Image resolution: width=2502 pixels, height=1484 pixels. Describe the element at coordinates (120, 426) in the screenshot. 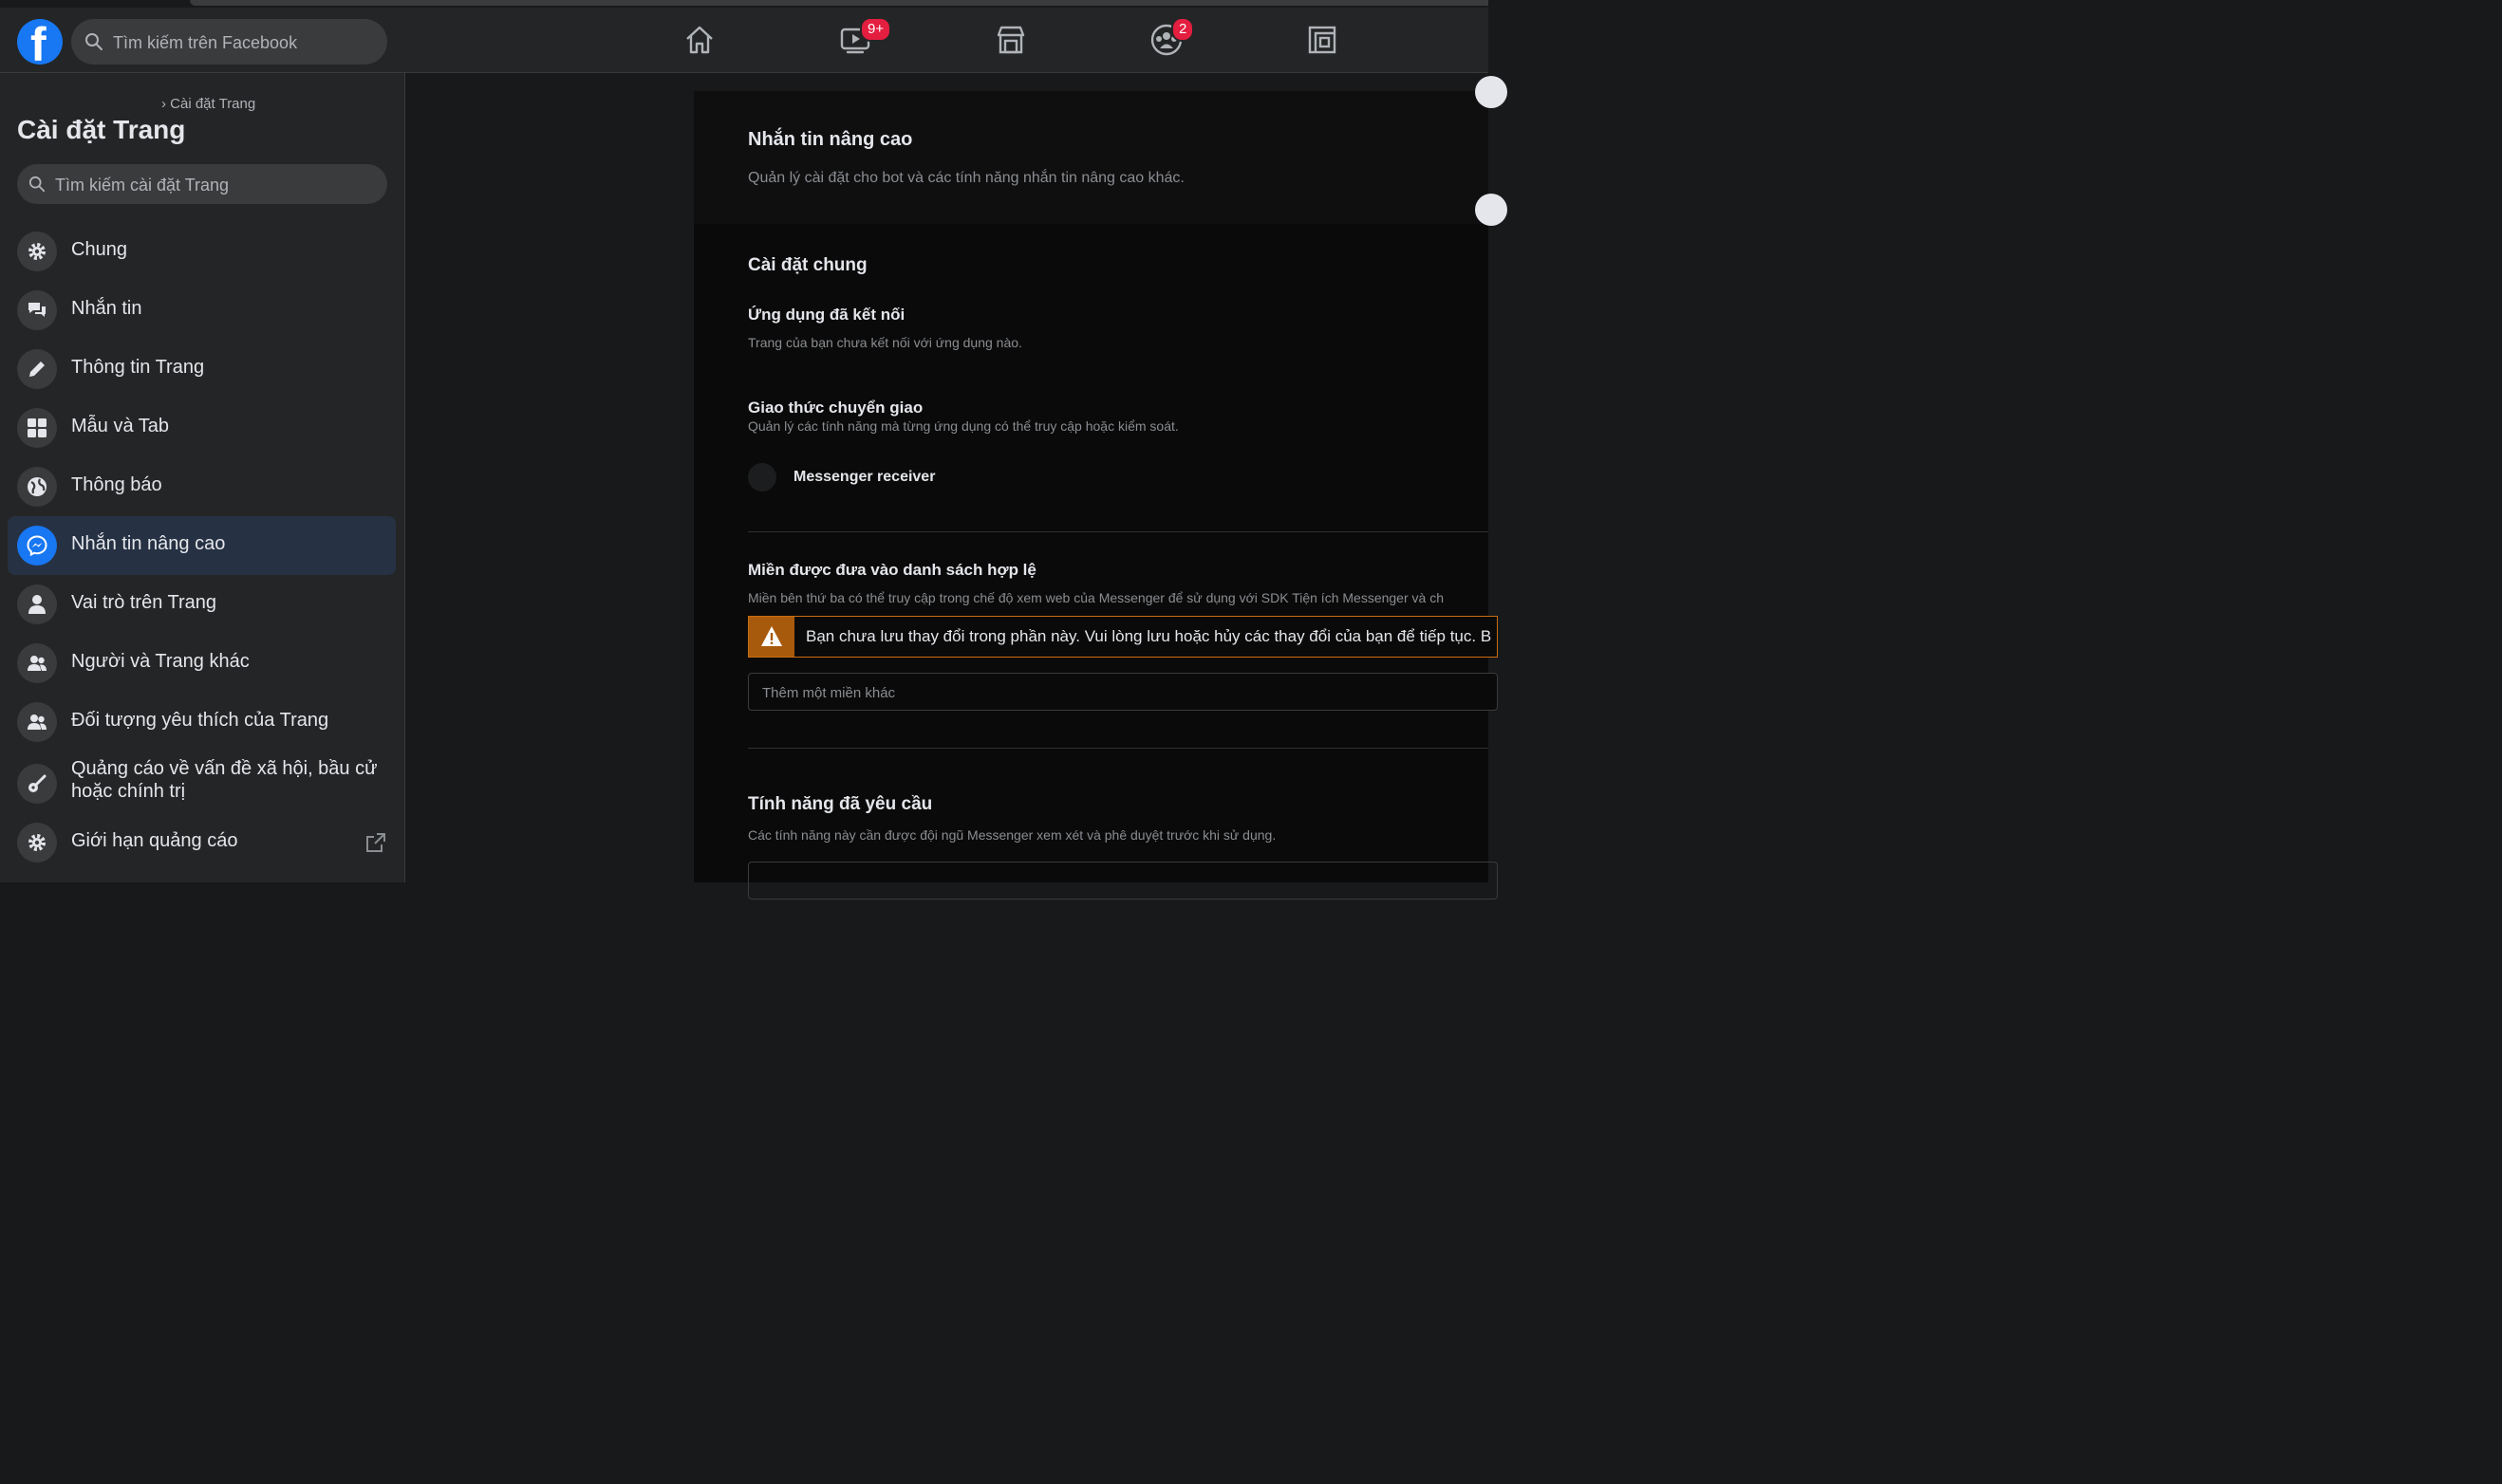

I see `sidebar-item-label: Mẫu và Tab` at that location.